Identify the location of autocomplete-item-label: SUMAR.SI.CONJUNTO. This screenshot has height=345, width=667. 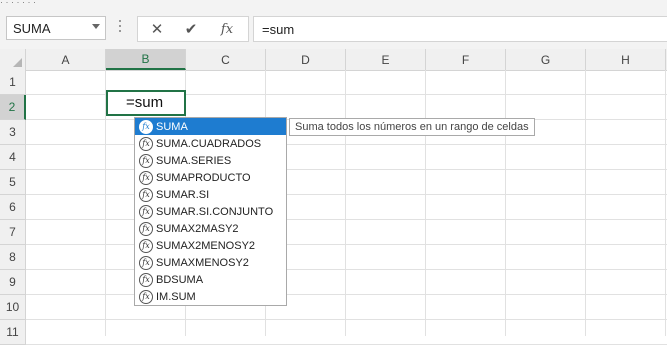
(215, 211).